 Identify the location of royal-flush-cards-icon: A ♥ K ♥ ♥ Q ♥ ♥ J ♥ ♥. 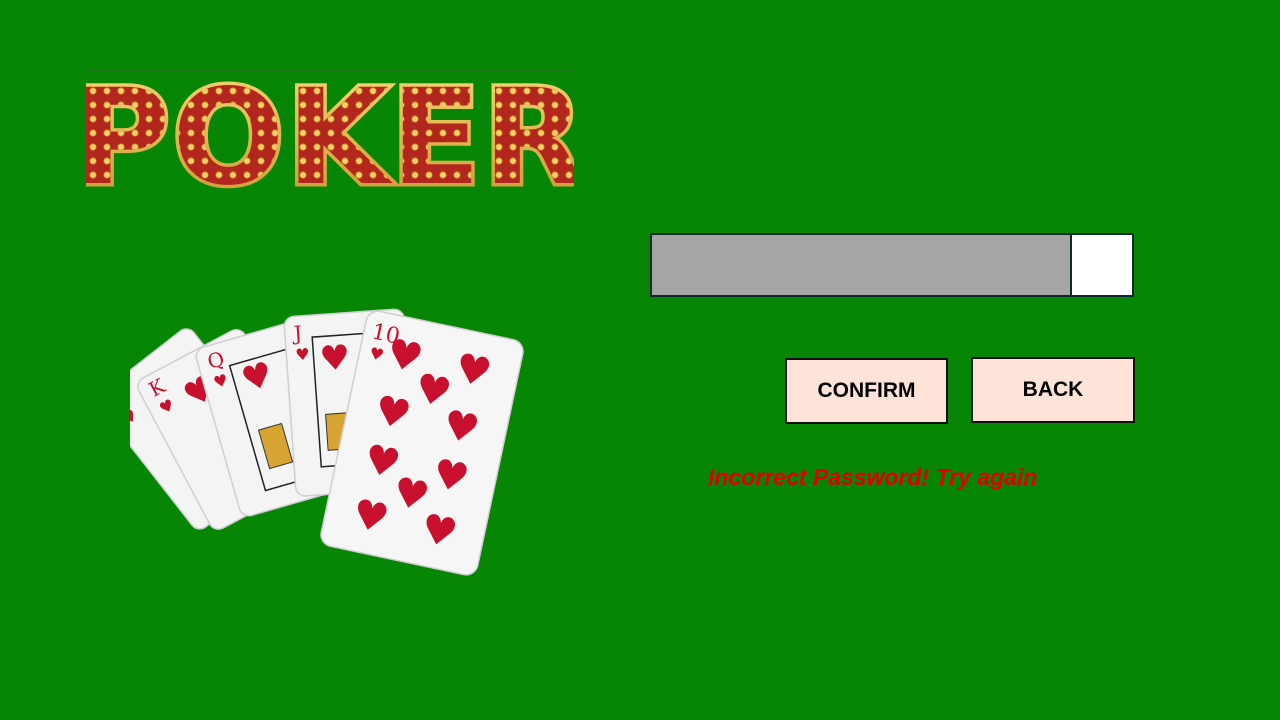
(330, 430).